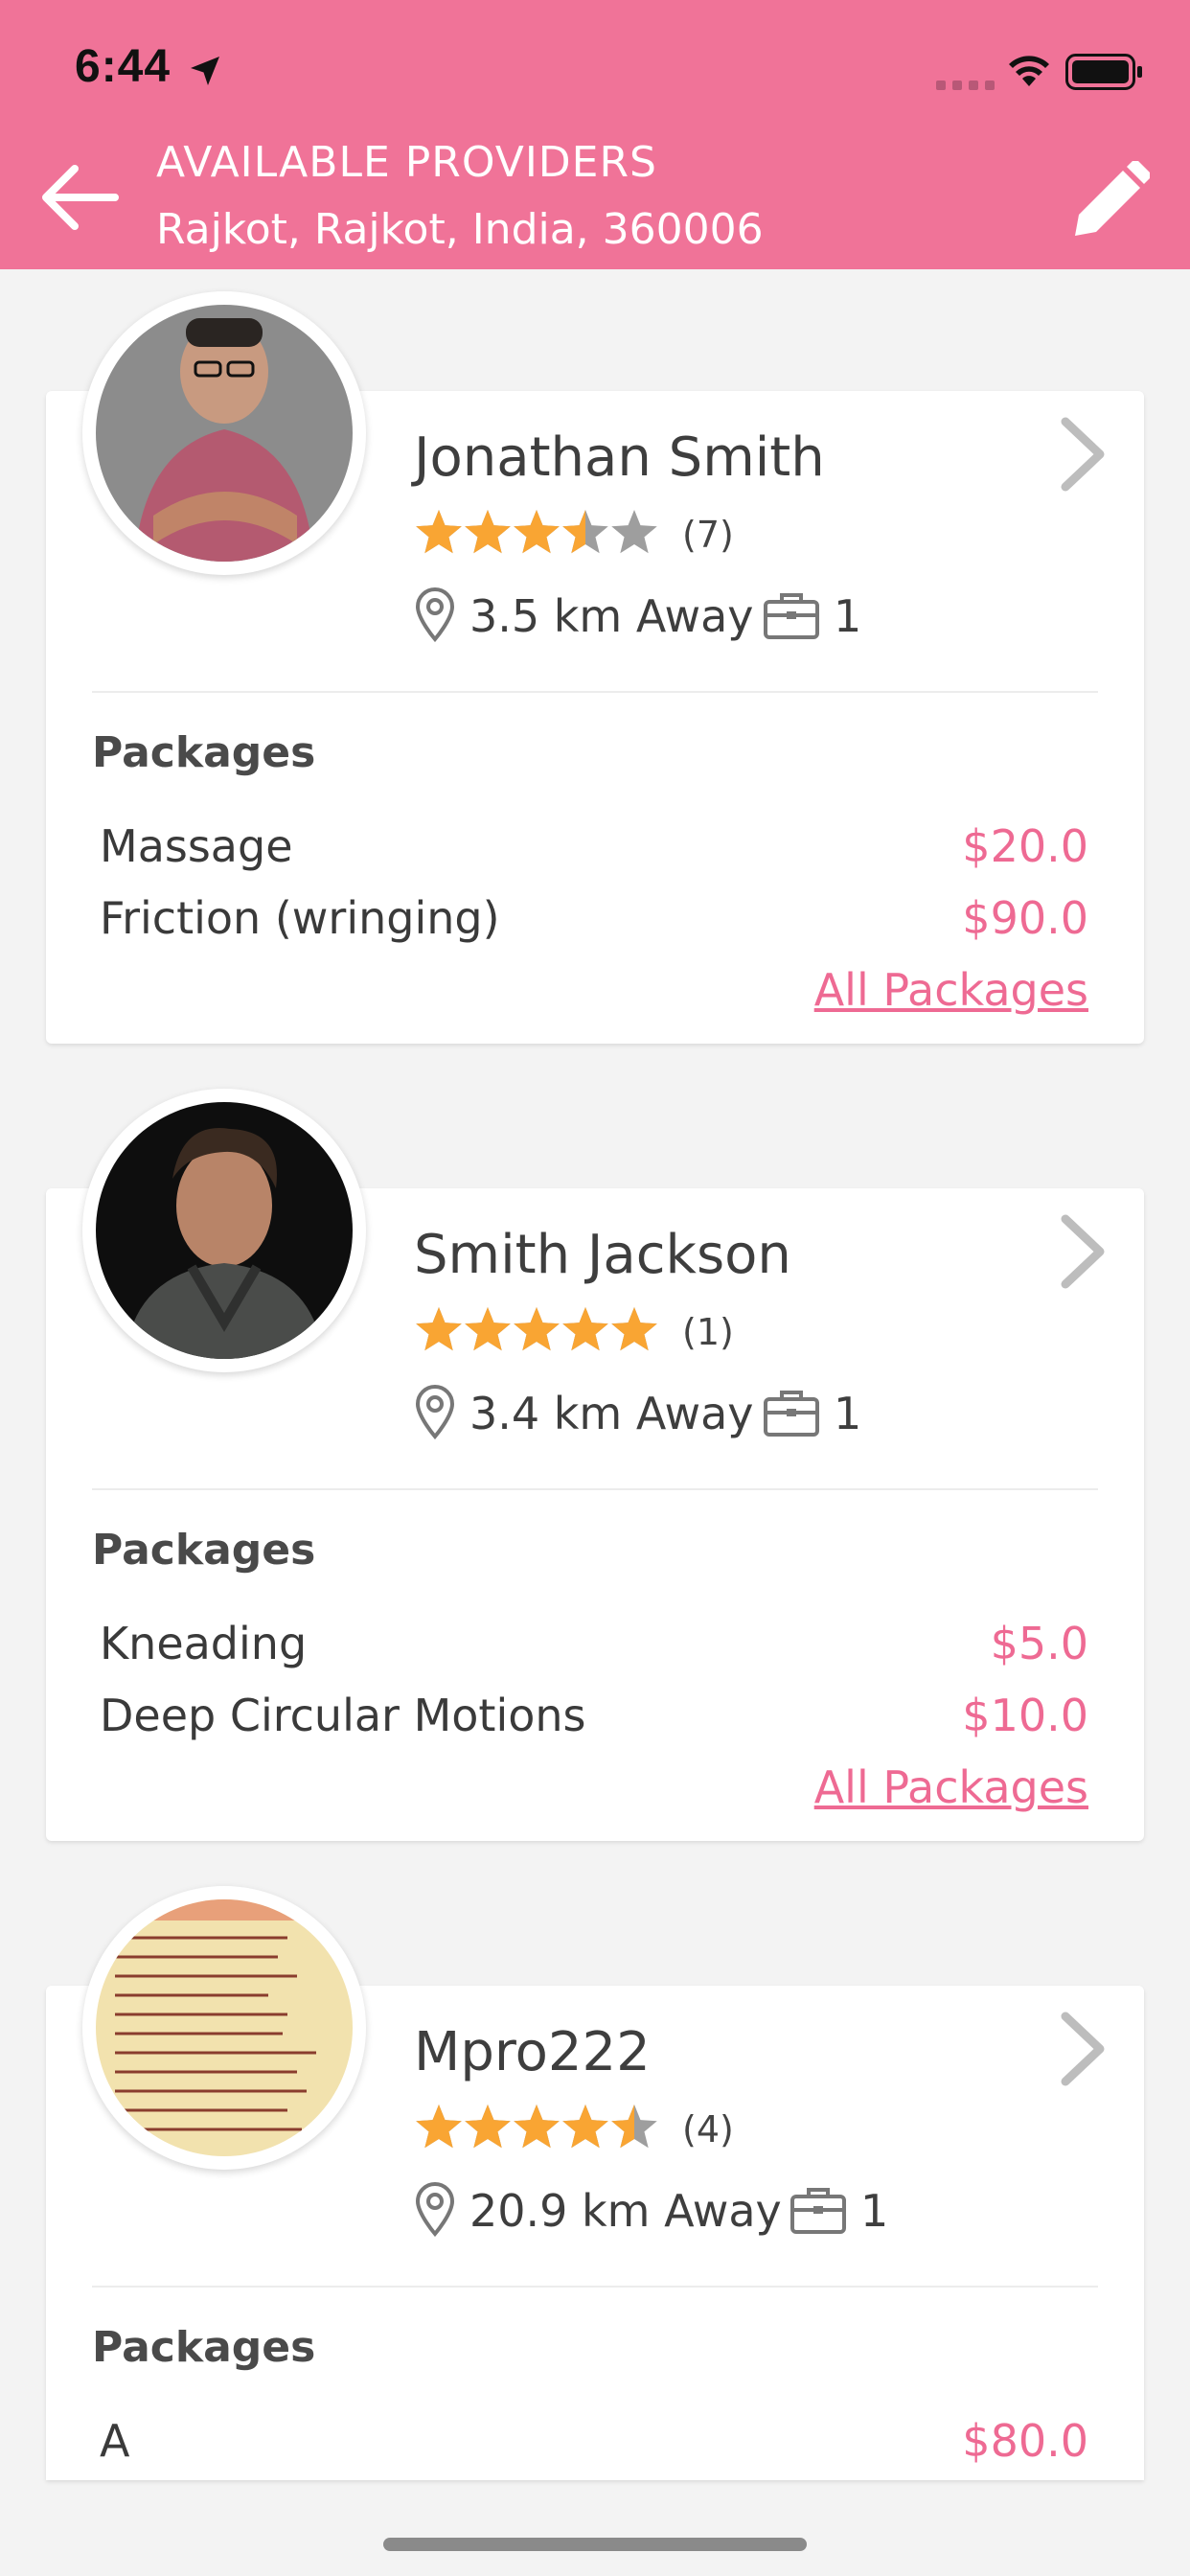 The image size is (1190, 2576). I want to click on provider-name: Jonathan Smith, so click(620, 458).